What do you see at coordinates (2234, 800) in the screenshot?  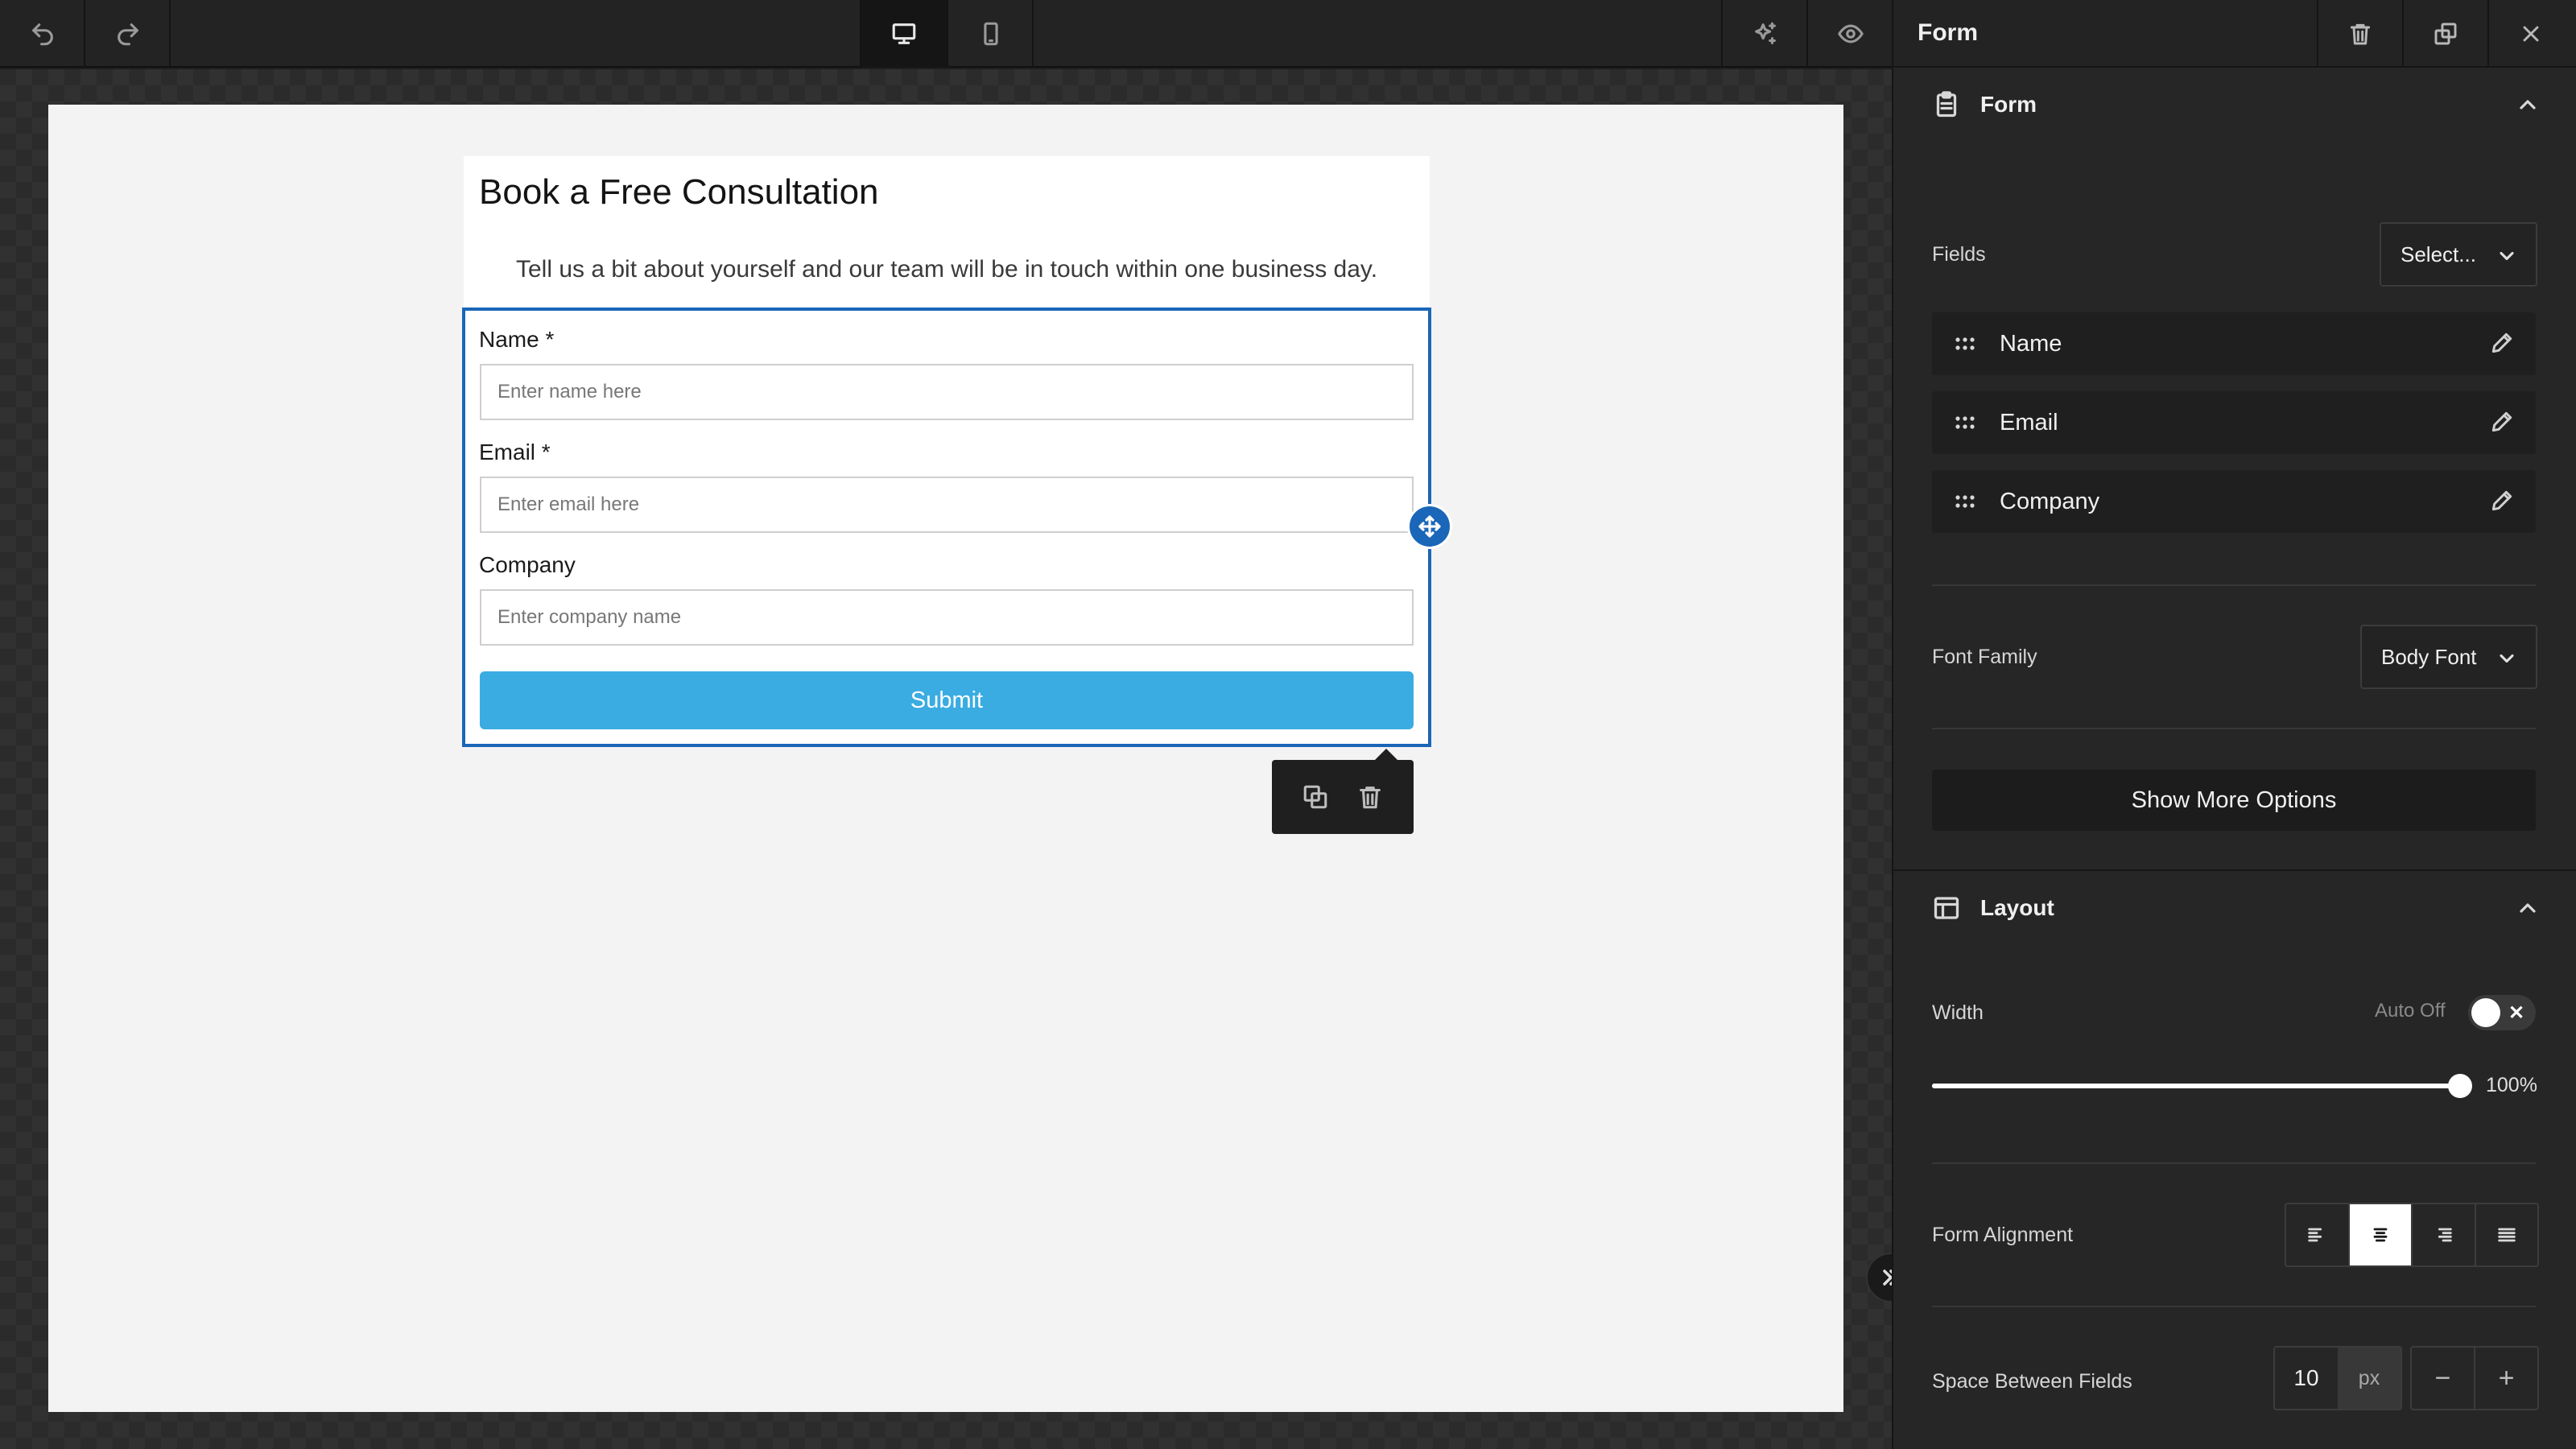 I see `show-more-options-button: Show More Options` at bounding box center [2234, 800].